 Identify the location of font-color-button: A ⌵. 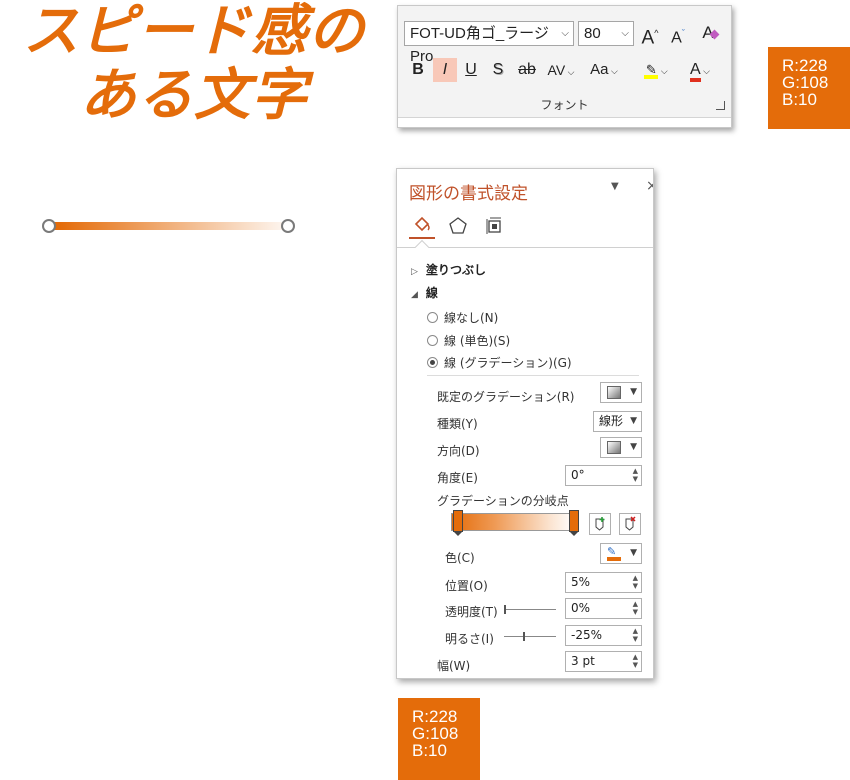
(700, 70).